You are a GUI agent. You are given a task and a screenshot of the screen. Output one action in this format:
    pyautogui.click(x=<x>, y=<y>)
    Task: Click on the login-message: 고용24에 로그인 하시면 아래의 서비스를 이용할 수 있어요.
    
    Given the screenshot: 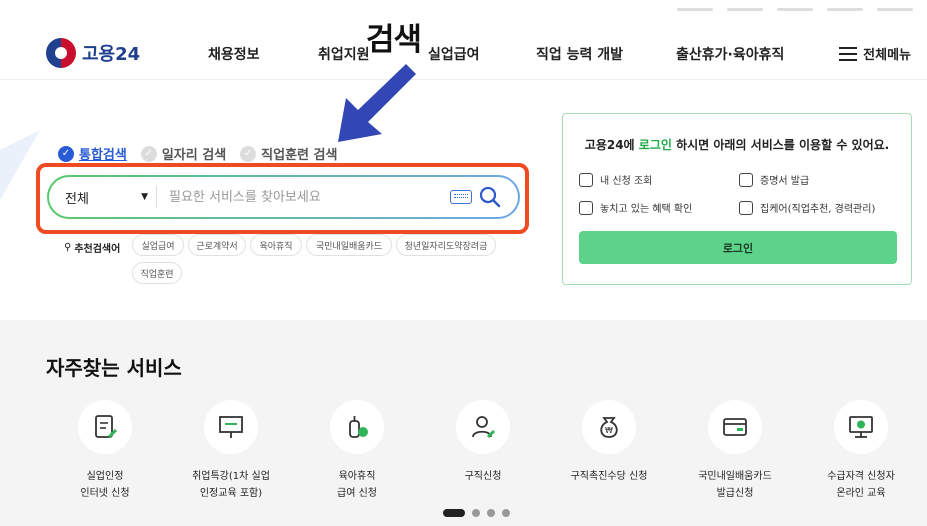 What is the action you would take?
    pyautogui.click(x=737, y=144)
    